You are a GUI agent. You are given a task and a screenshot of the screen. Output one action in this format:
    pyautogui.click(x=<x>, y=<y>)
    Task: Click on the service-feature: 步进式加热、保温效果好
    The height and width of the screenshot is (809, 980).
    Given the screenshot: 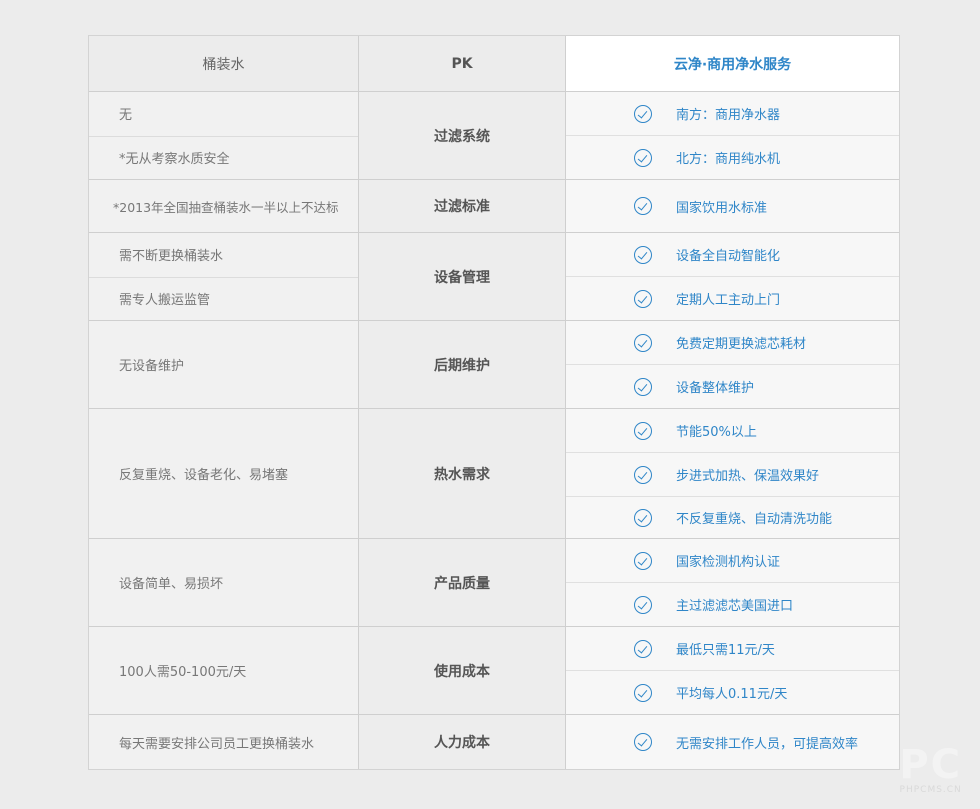 What is the action you would take?
    pyautogui.click(x=732, y=474)
    